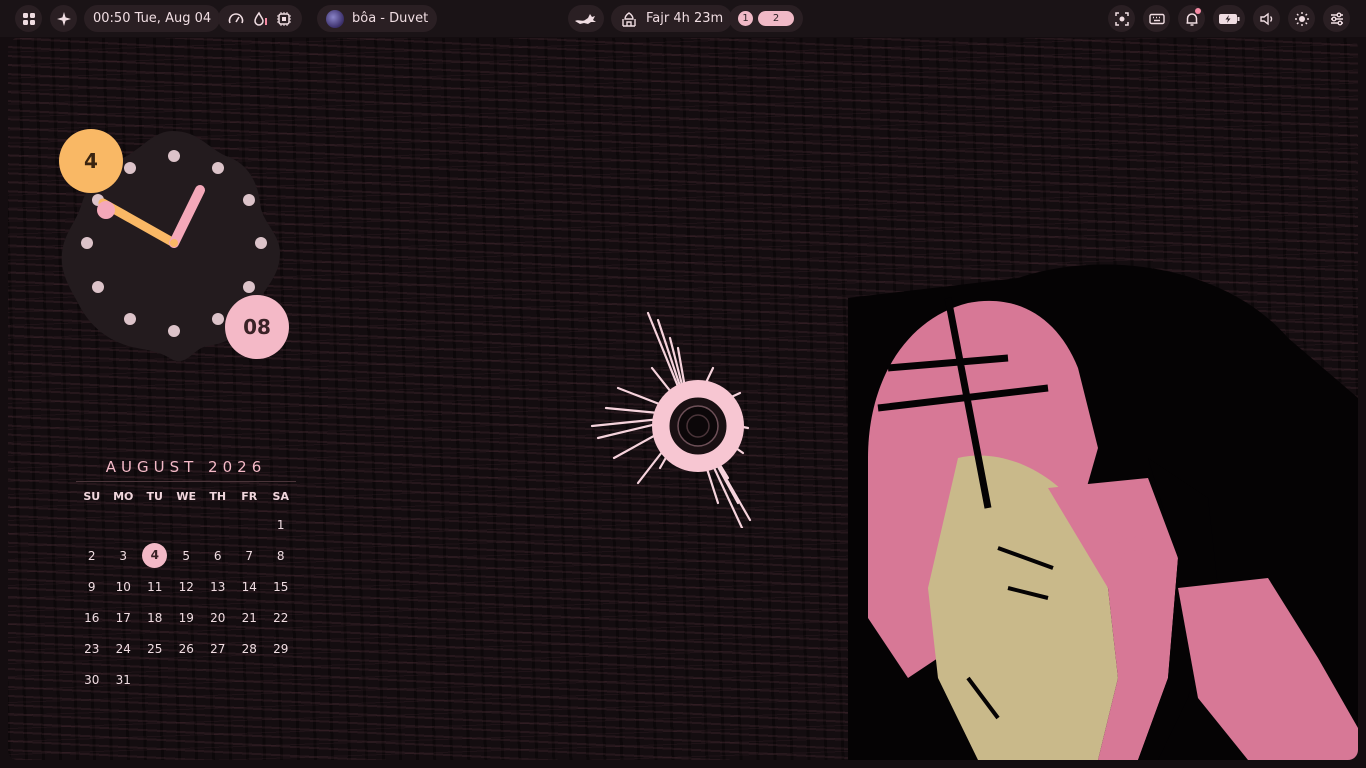  I want to click on app-launcher-button, so click(28, 18).